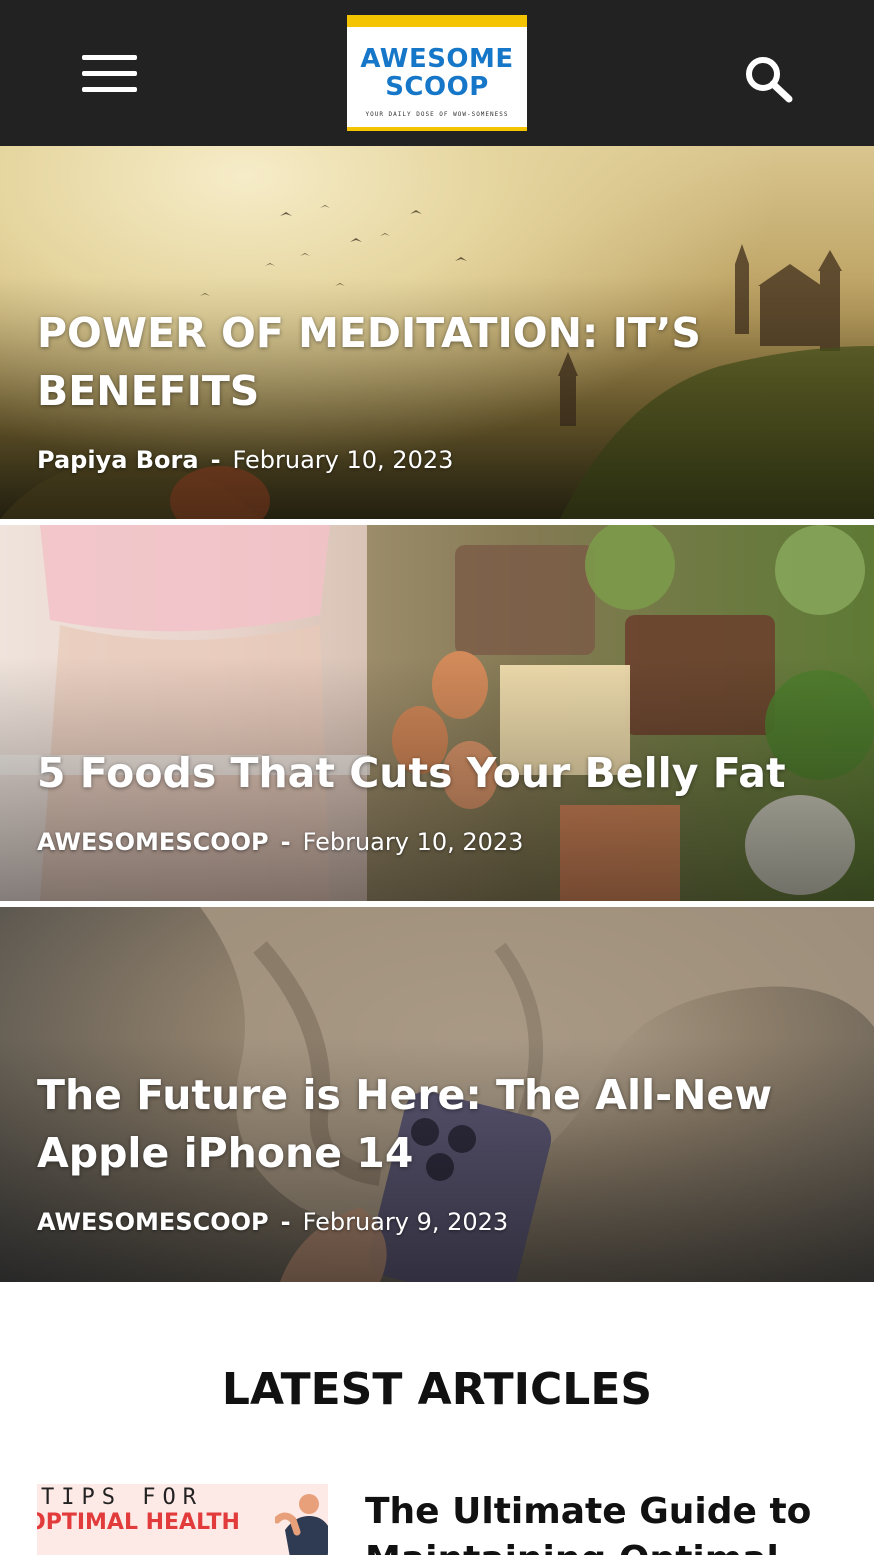 The image size is (874, 1555). I want to click on hero-post-meta: AWESOMESCOOP - February 9, 2023, so click(272, 1222).